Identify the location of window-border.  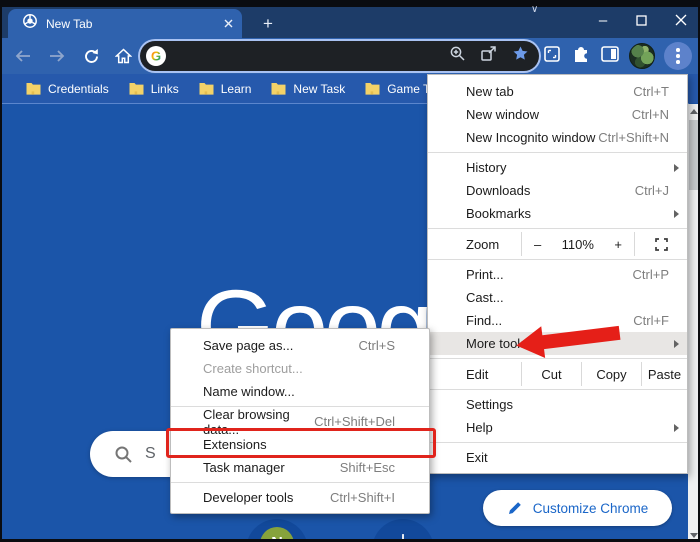
(1, 271).